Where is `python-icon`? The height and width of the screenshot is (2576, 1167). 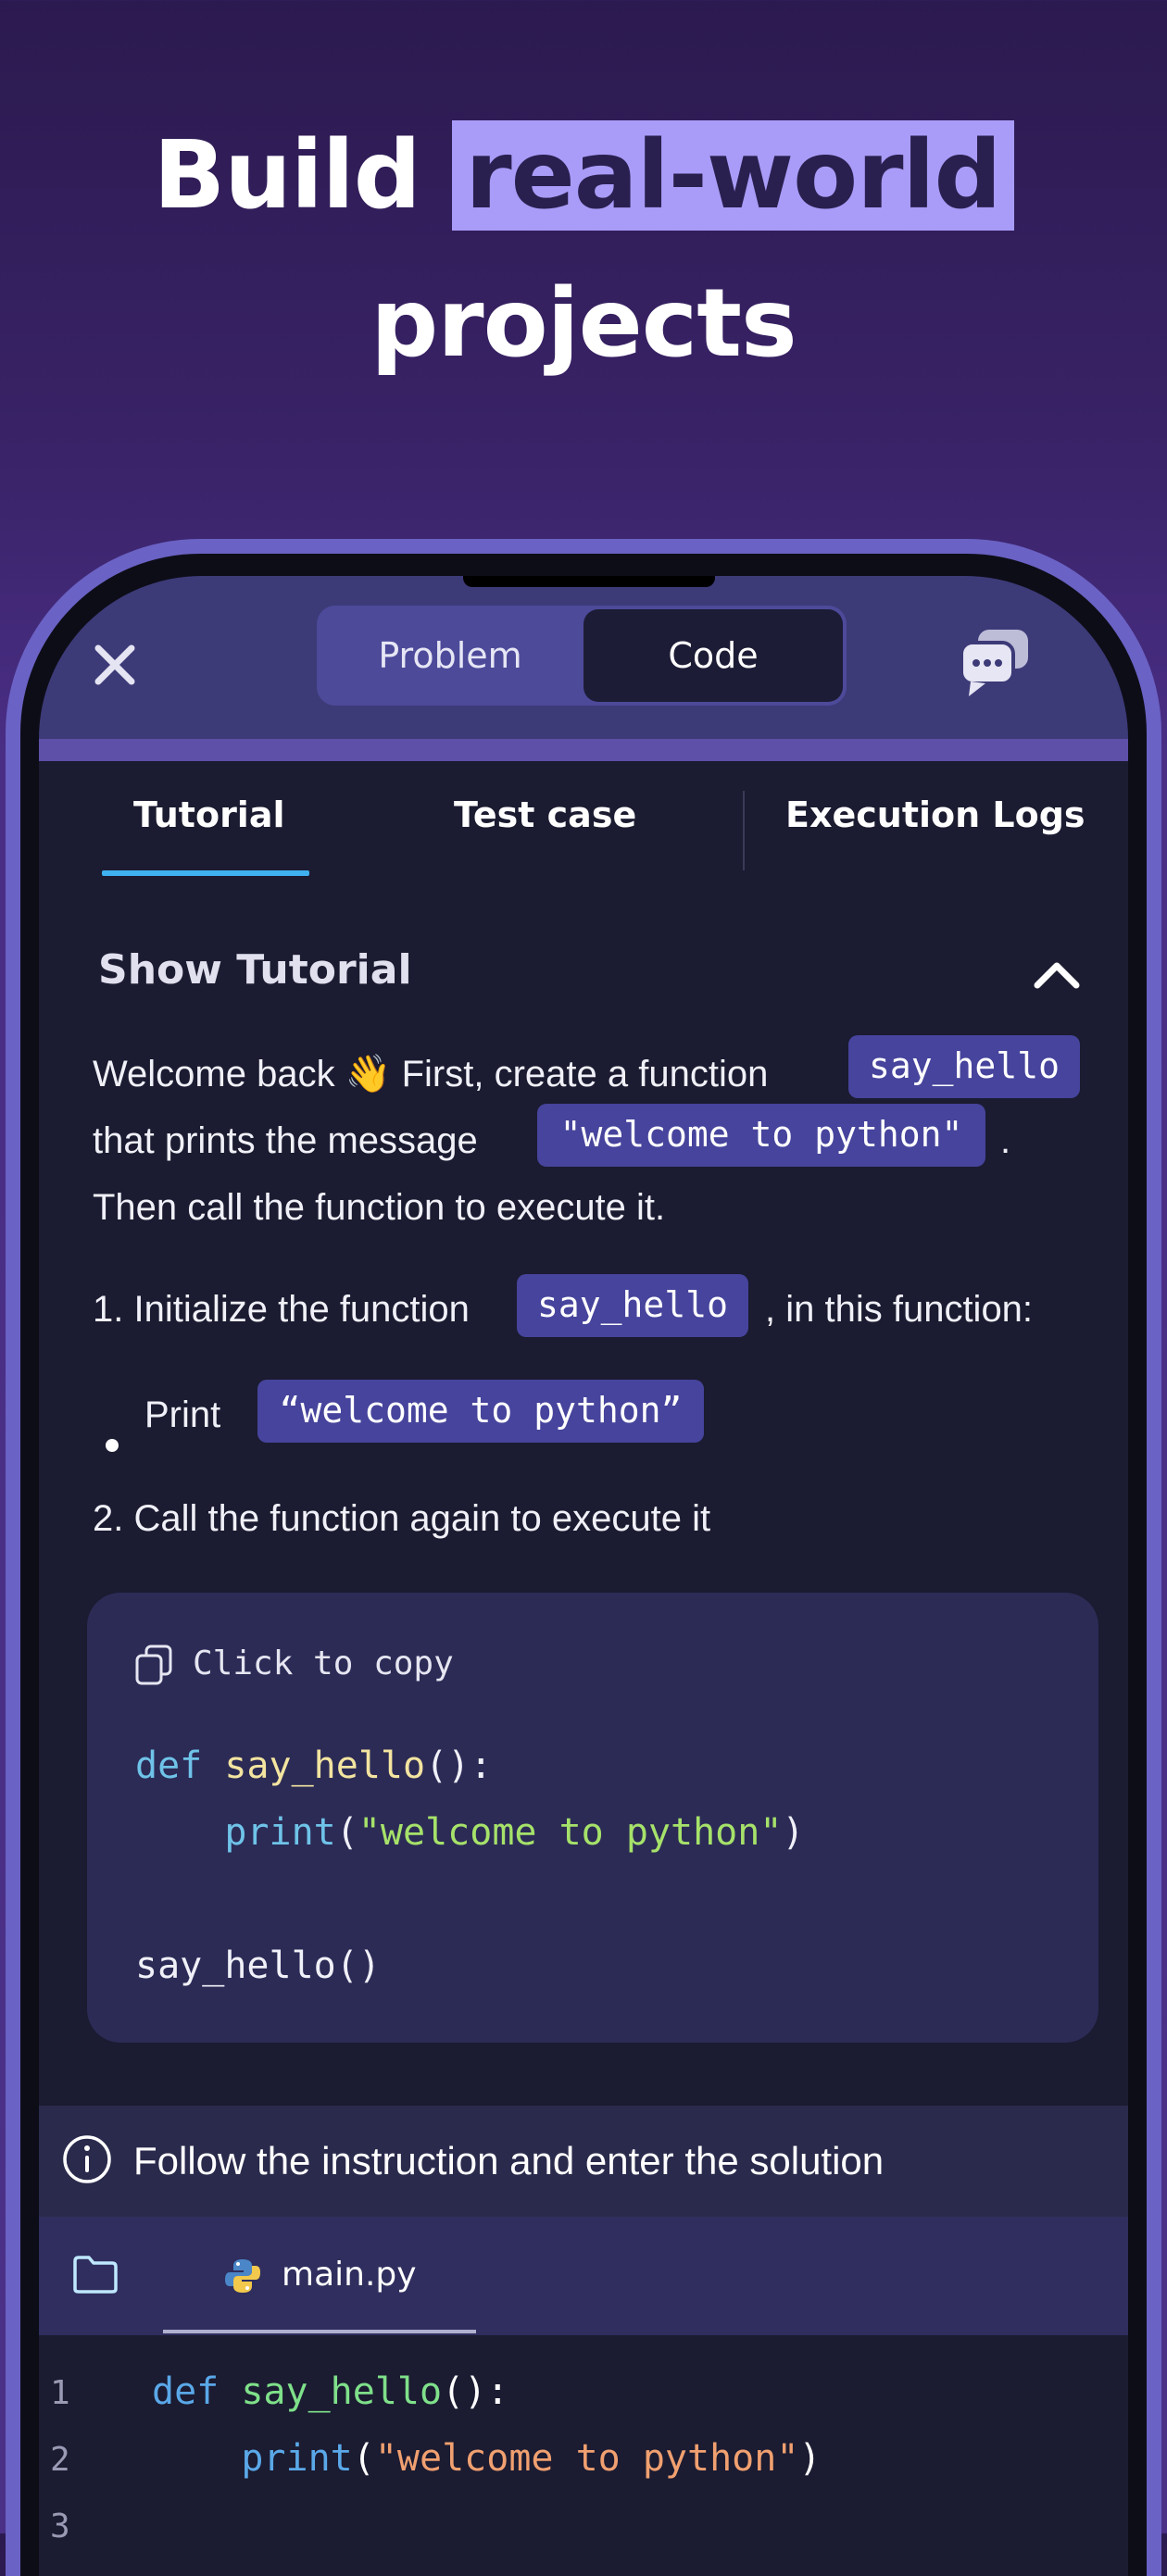
python-icon is located at coordinates (243, 2276).